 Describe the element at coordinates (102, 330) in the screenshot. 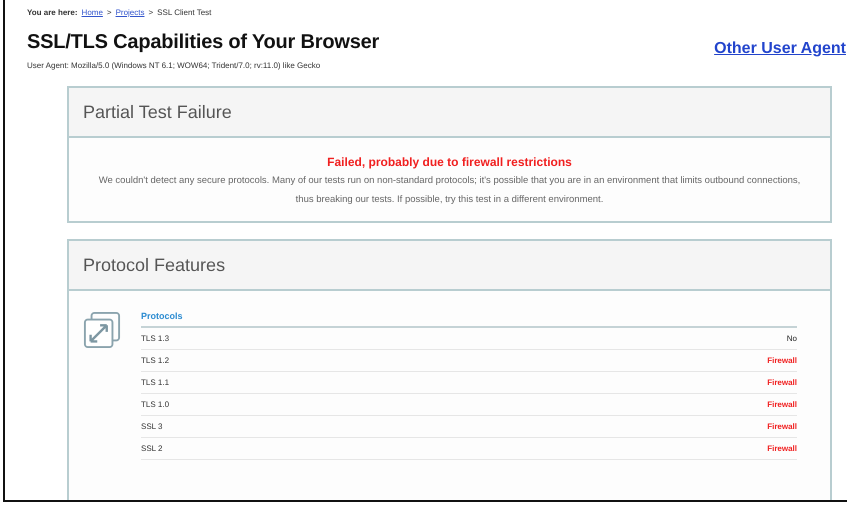

I see `expand-arrows-icon` at that location.